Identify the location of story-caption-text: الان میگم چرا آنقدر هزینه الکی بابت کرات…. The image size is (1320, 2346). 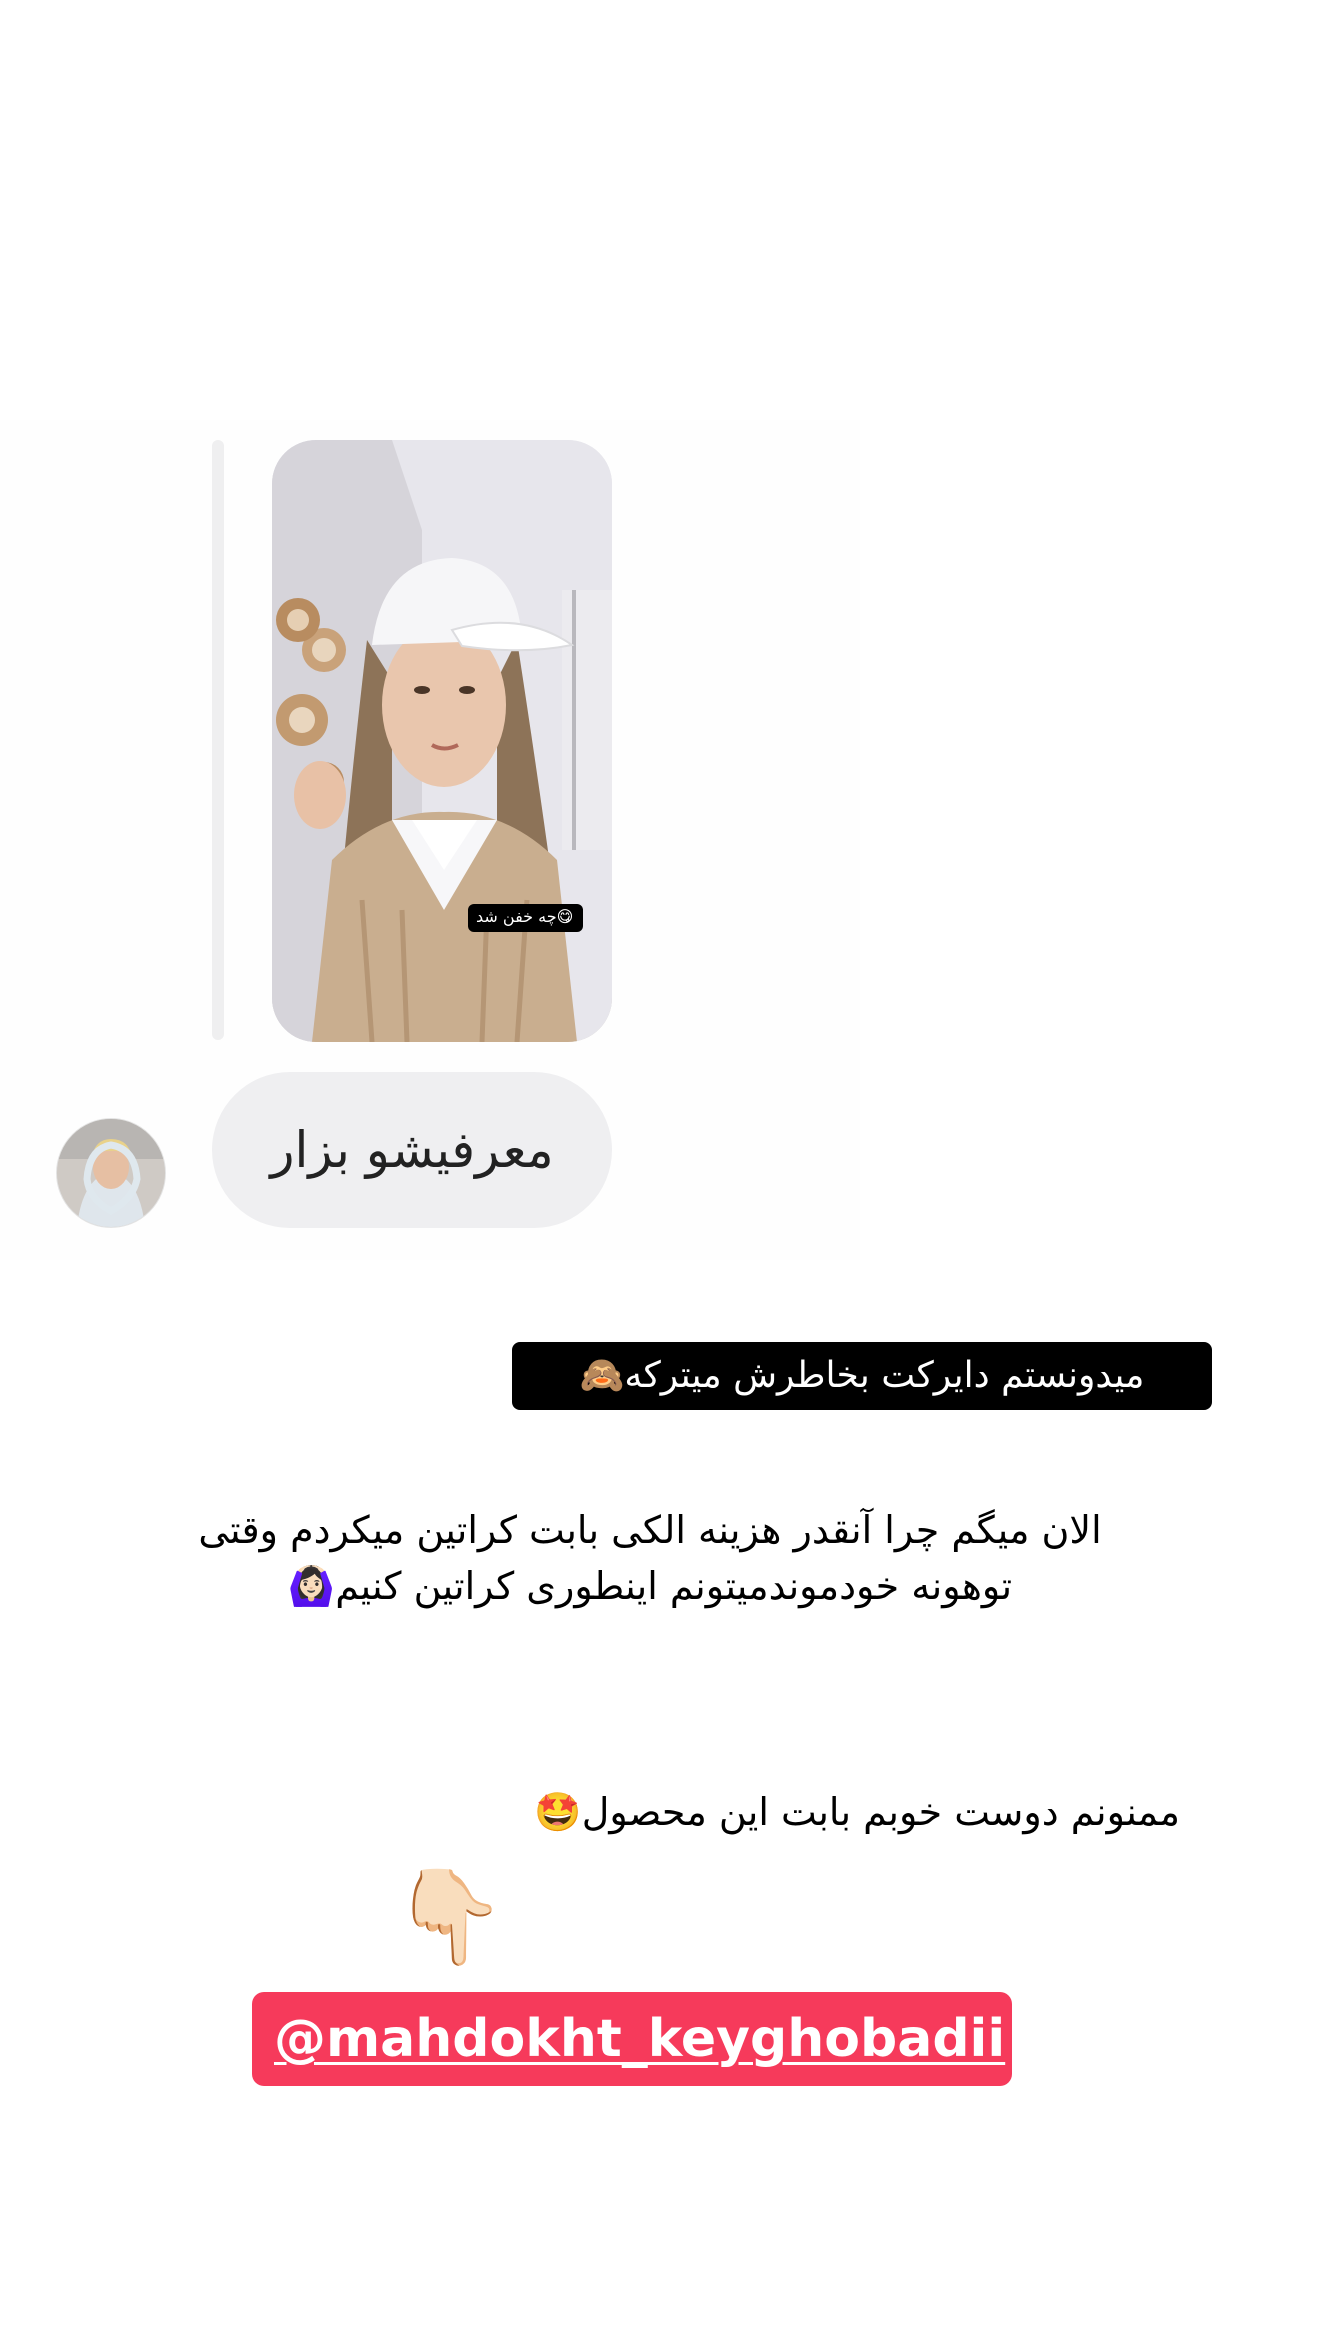
(650, 1558).